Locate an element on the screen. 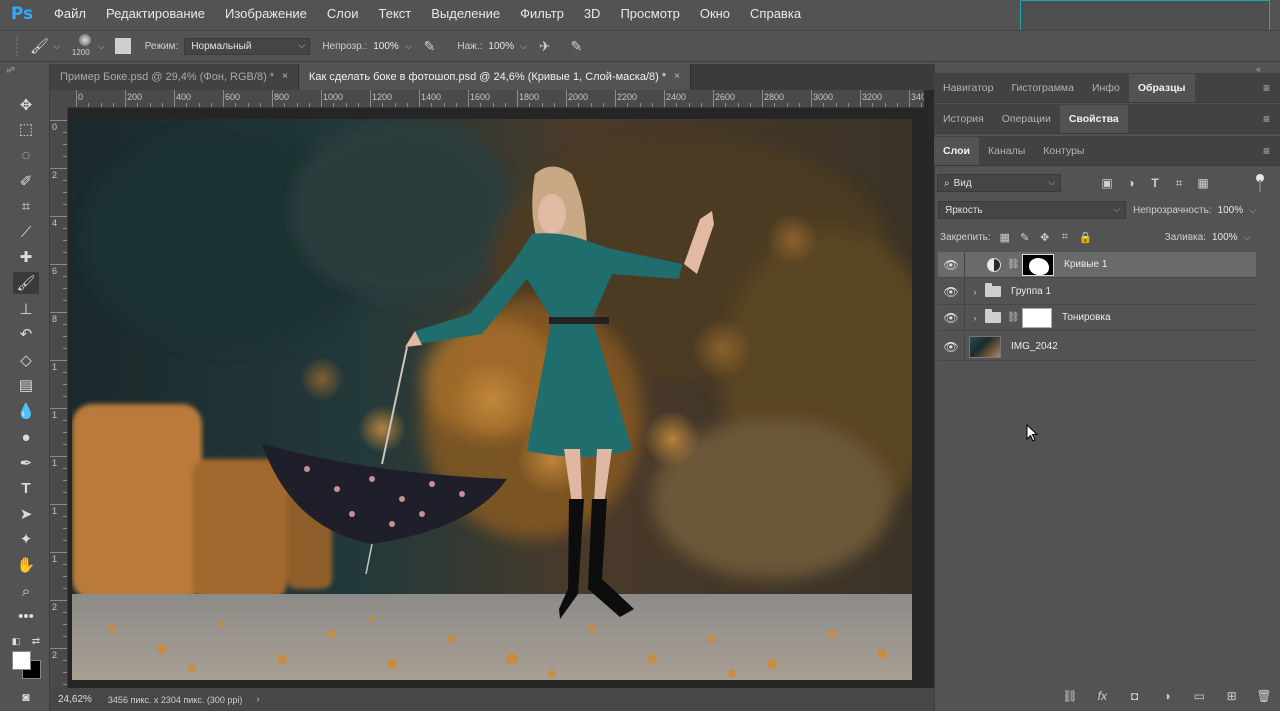 The image size is (1280, 711). menu-edit: Редактирование is located at coordinates (155, 14).